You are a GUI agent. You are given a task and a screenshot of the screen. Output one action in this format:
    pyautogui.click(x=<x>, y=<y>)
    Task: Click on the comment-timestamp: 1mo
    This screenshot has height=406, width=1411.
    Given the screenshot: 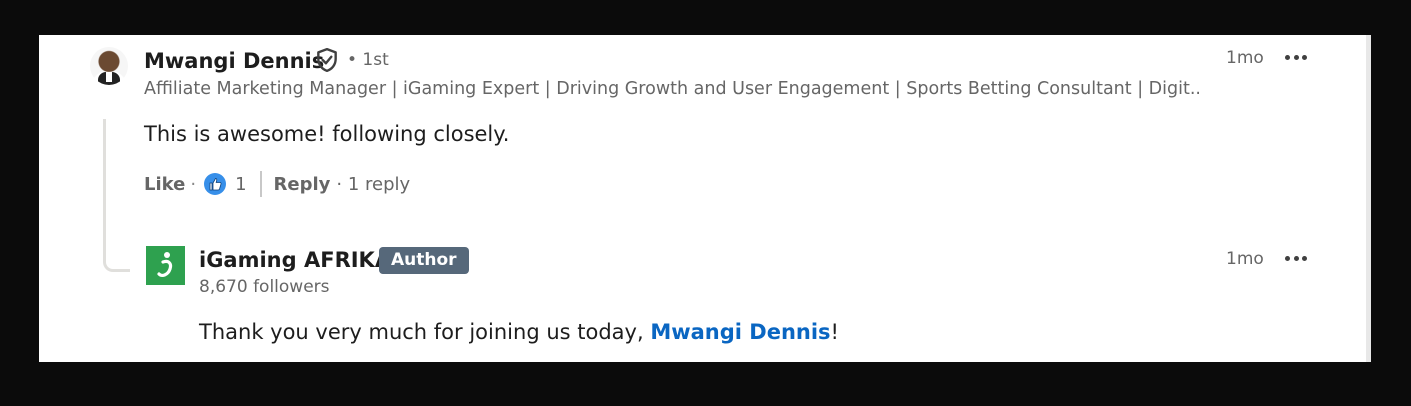 What is the action you would take?
    pyautogui.click(x=1245, y=58)
    